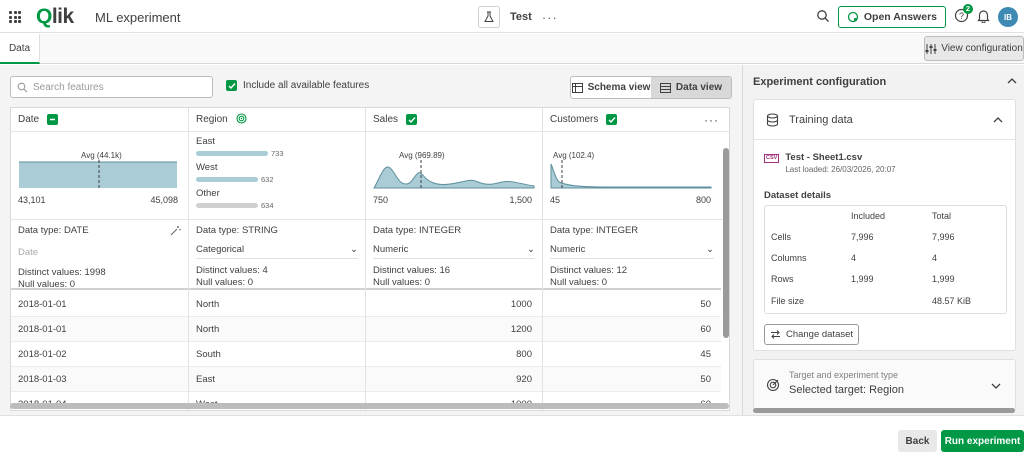 The image size is (1024, 454). What do you see at coordinates (772, 158) in the screenshot?
I see `csv-file-icon: CSV` at bounding box center [772, 158].